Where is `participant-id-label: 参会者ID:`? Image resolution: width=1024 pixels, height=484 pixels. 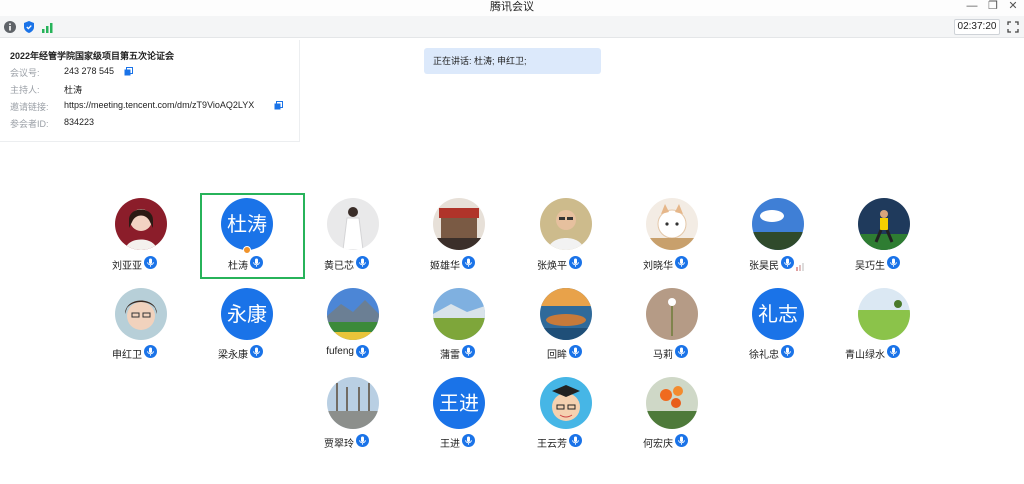 participant-id-label: 参会者ID: is located at coordinates (29, 124).